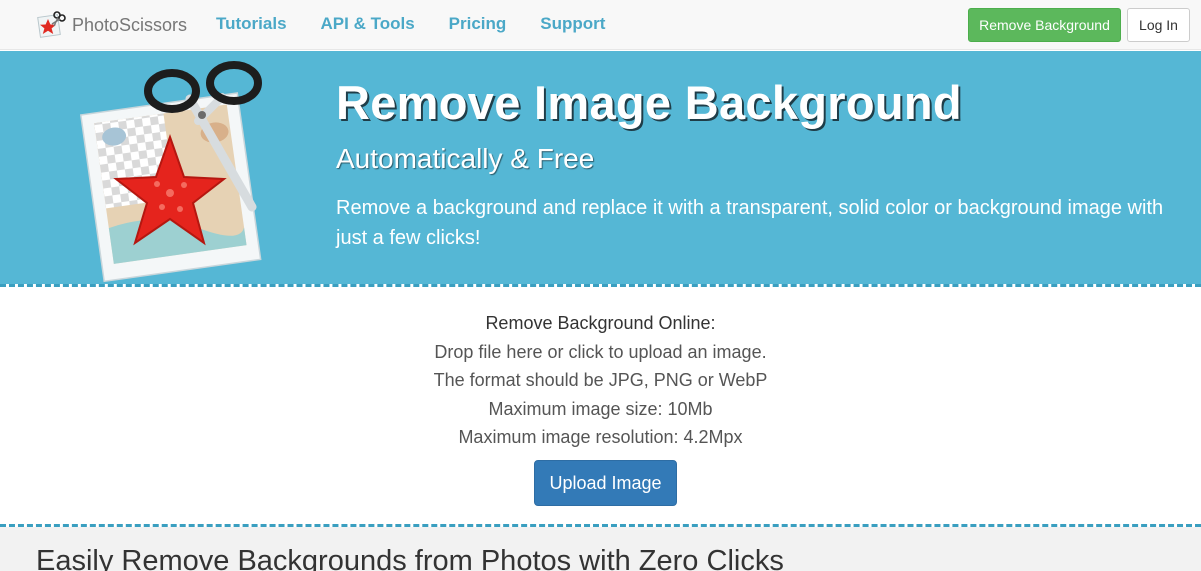 This screenshot has height=571, width=1201. What do you see at coordinates (130, 24) in the screenshot?
I see `brand-name: PhotoScissors` at bounding box center [130, 24].